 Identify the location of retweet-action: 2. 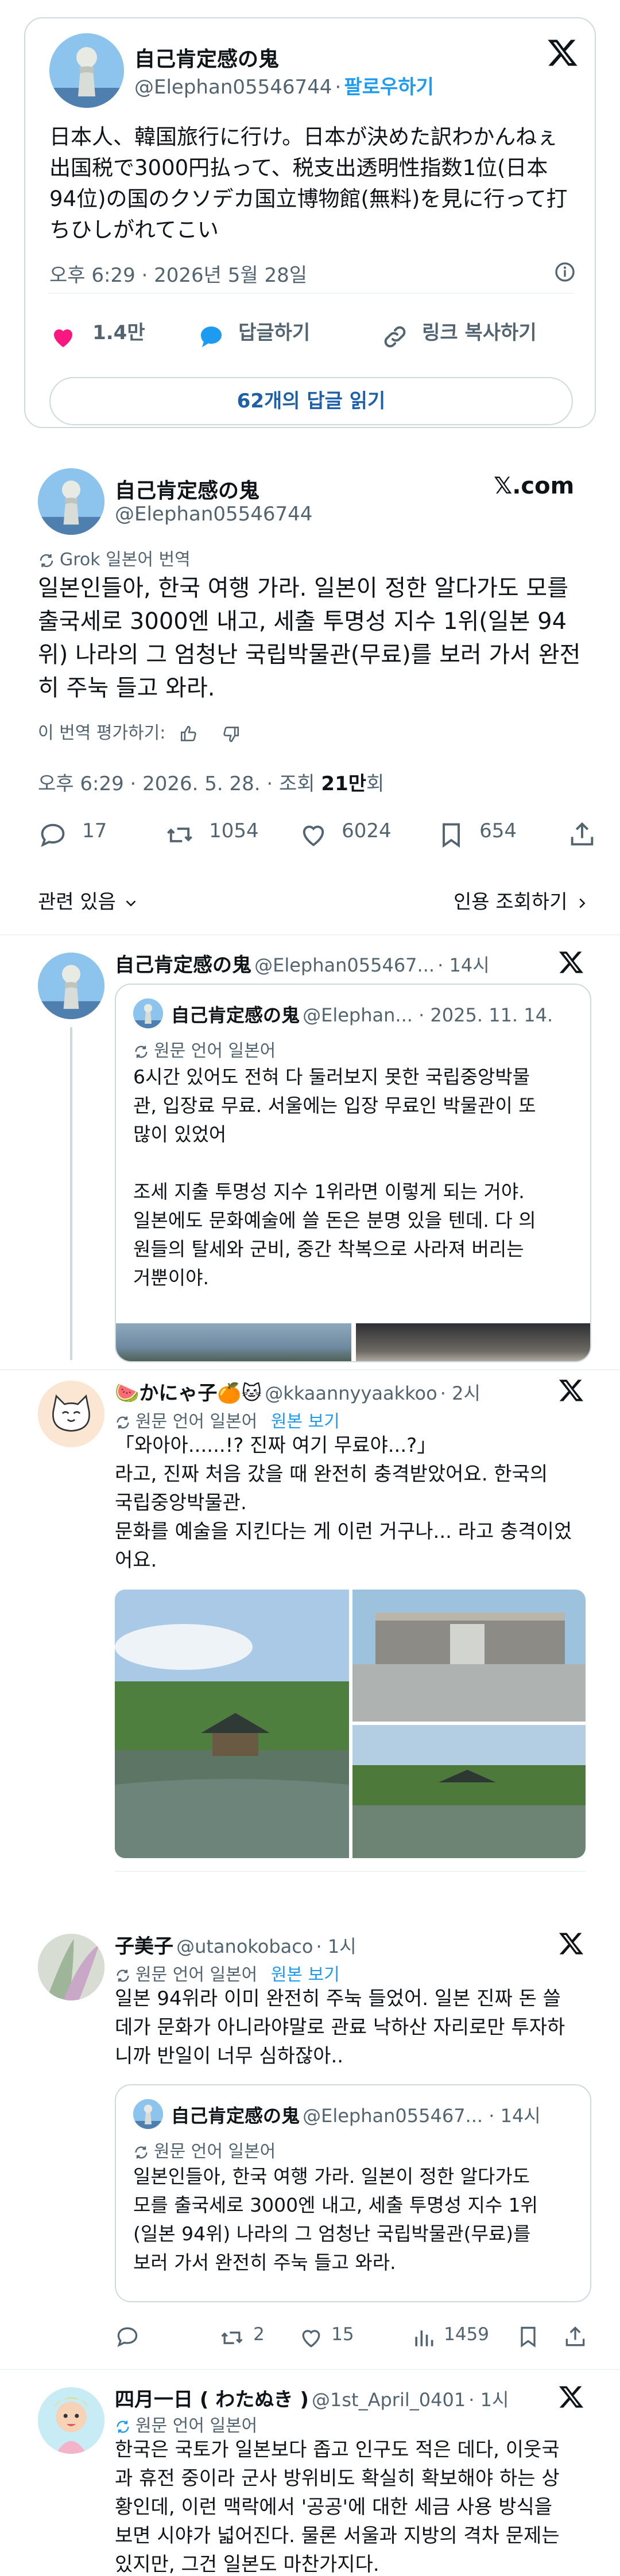
(241, 2337).